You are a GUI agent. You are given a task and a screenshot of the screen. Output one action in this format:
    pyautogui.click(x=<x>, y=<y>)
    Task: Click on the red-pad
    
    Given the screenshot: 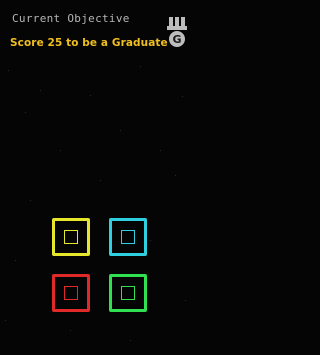 What is the action you would take?
    pyautogui.click(x=71, y=293)
    